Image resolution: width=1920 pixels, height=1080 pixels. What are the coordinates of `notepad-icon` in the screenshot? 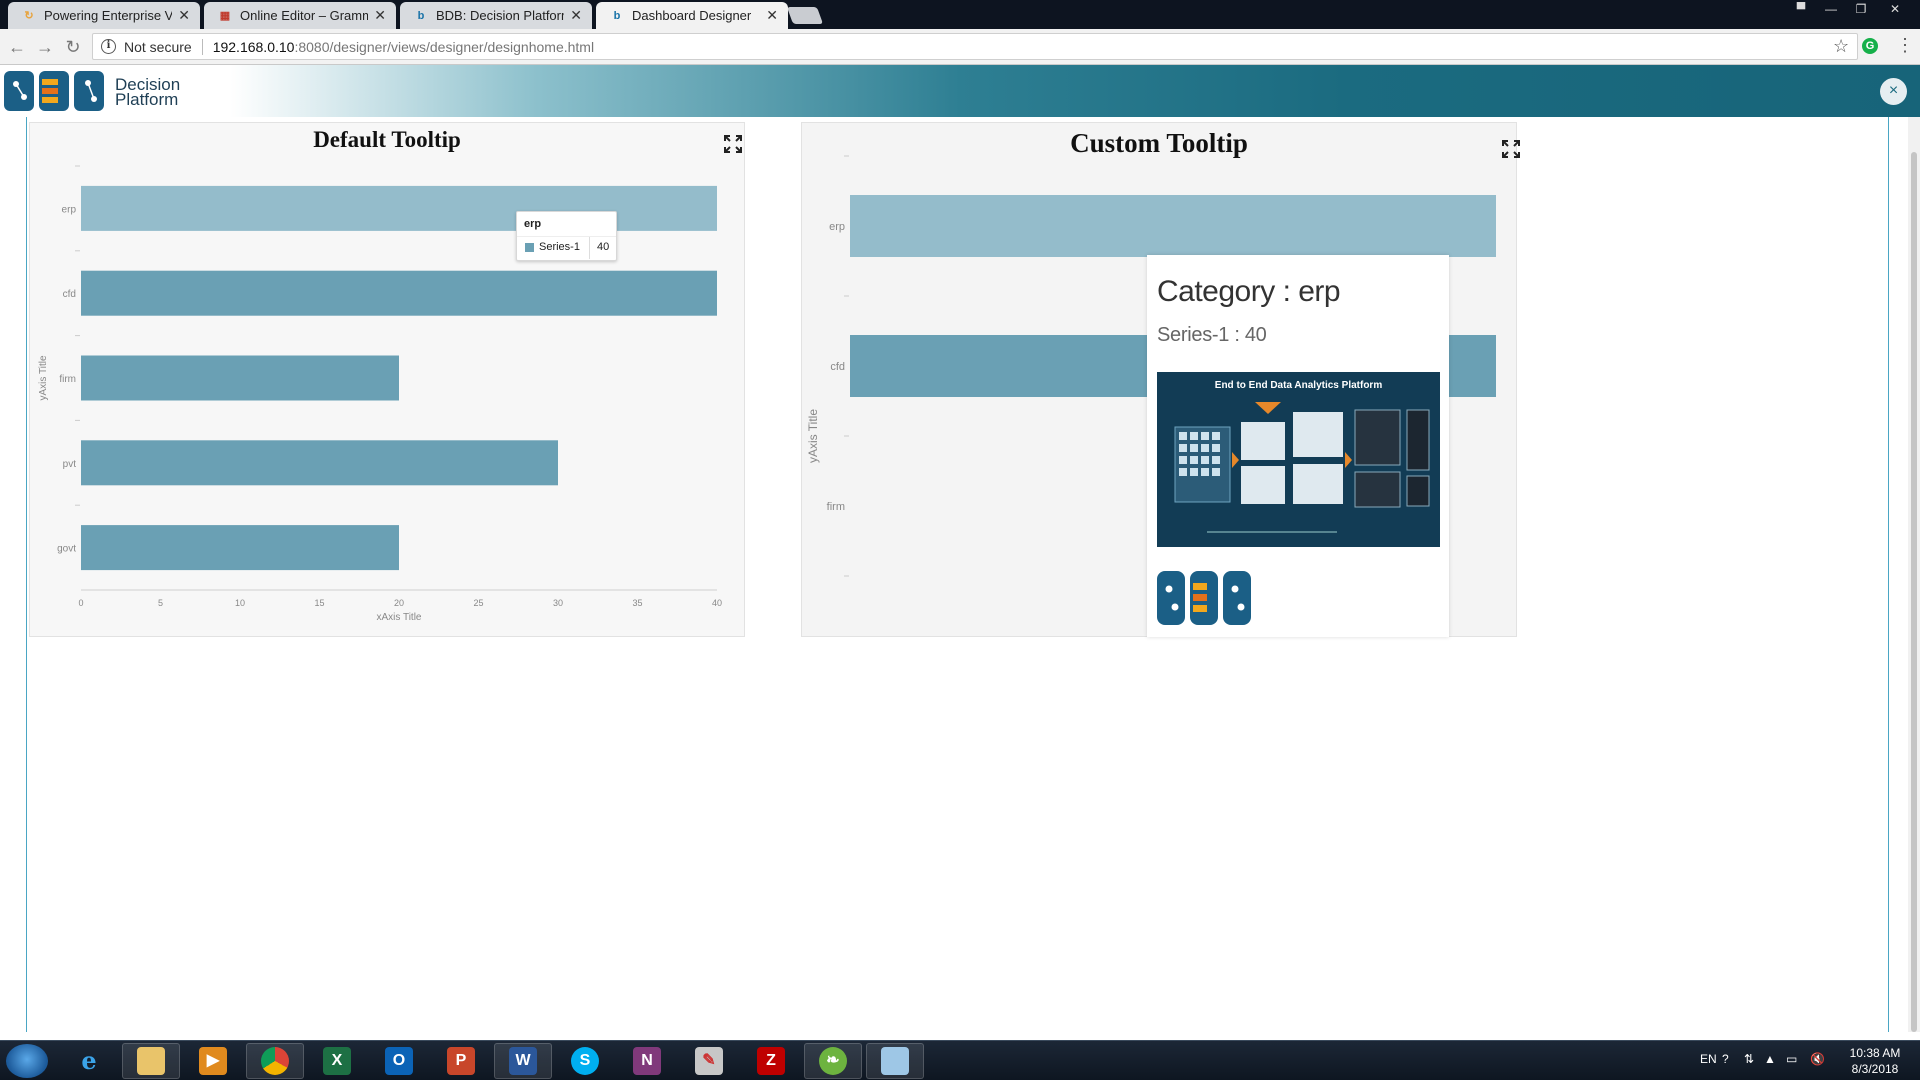 It's located at (895, 1061).